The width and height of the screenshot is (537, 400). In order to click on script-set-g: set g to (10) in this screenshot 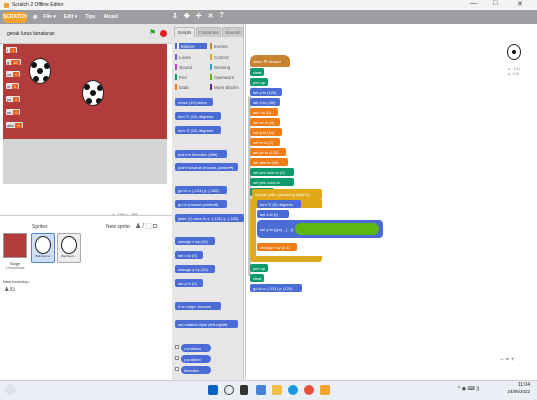, I will do `click(266, 132)`.